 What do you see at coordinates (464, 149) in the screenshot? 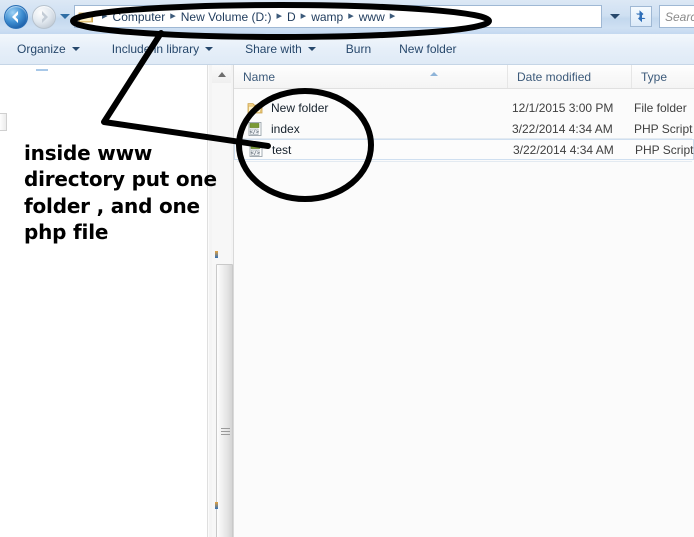
I see `table-row: </> test 3/22/2014 4:34 AM PHP Script` at bounding box center [464, 149].